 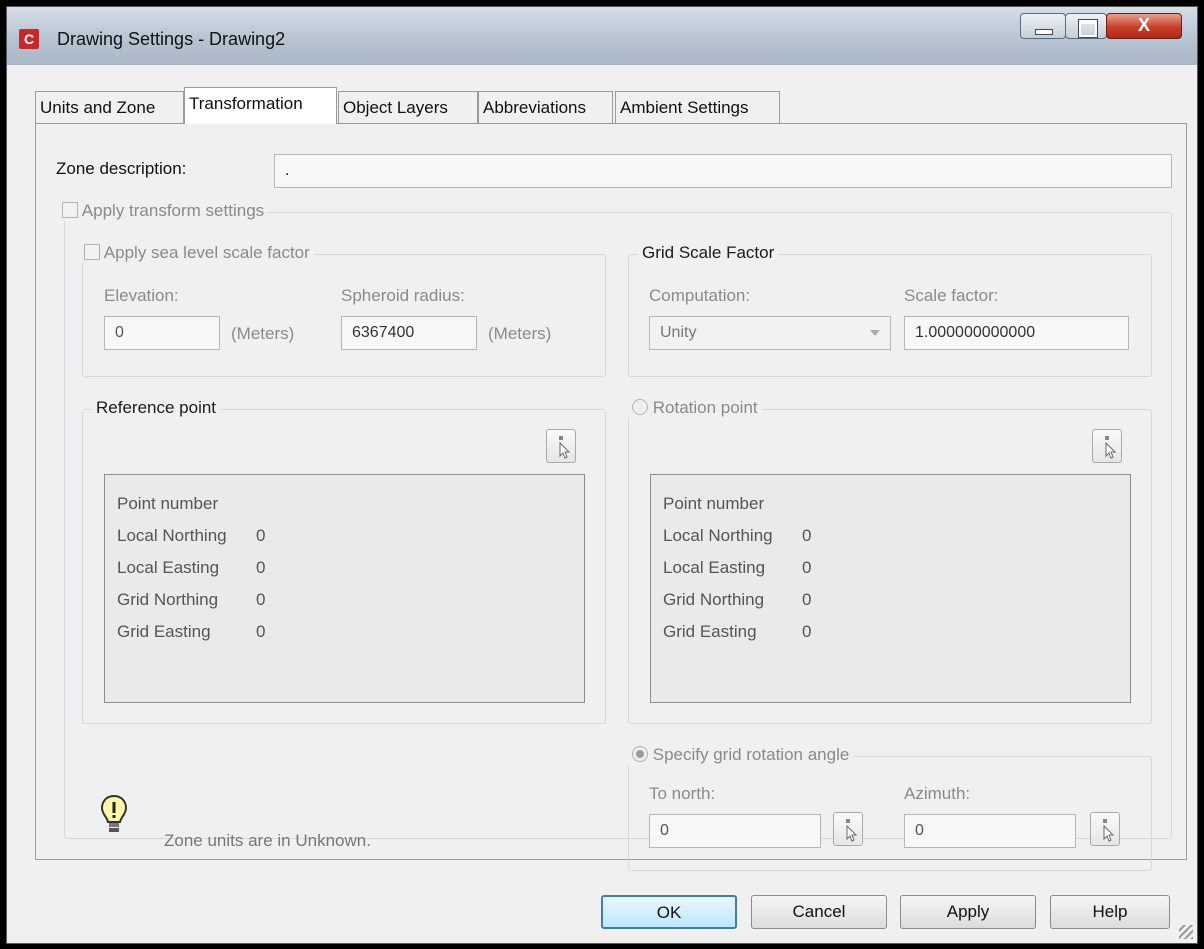 I want to click on rotation-point-radio, so click(x=640, y=407).